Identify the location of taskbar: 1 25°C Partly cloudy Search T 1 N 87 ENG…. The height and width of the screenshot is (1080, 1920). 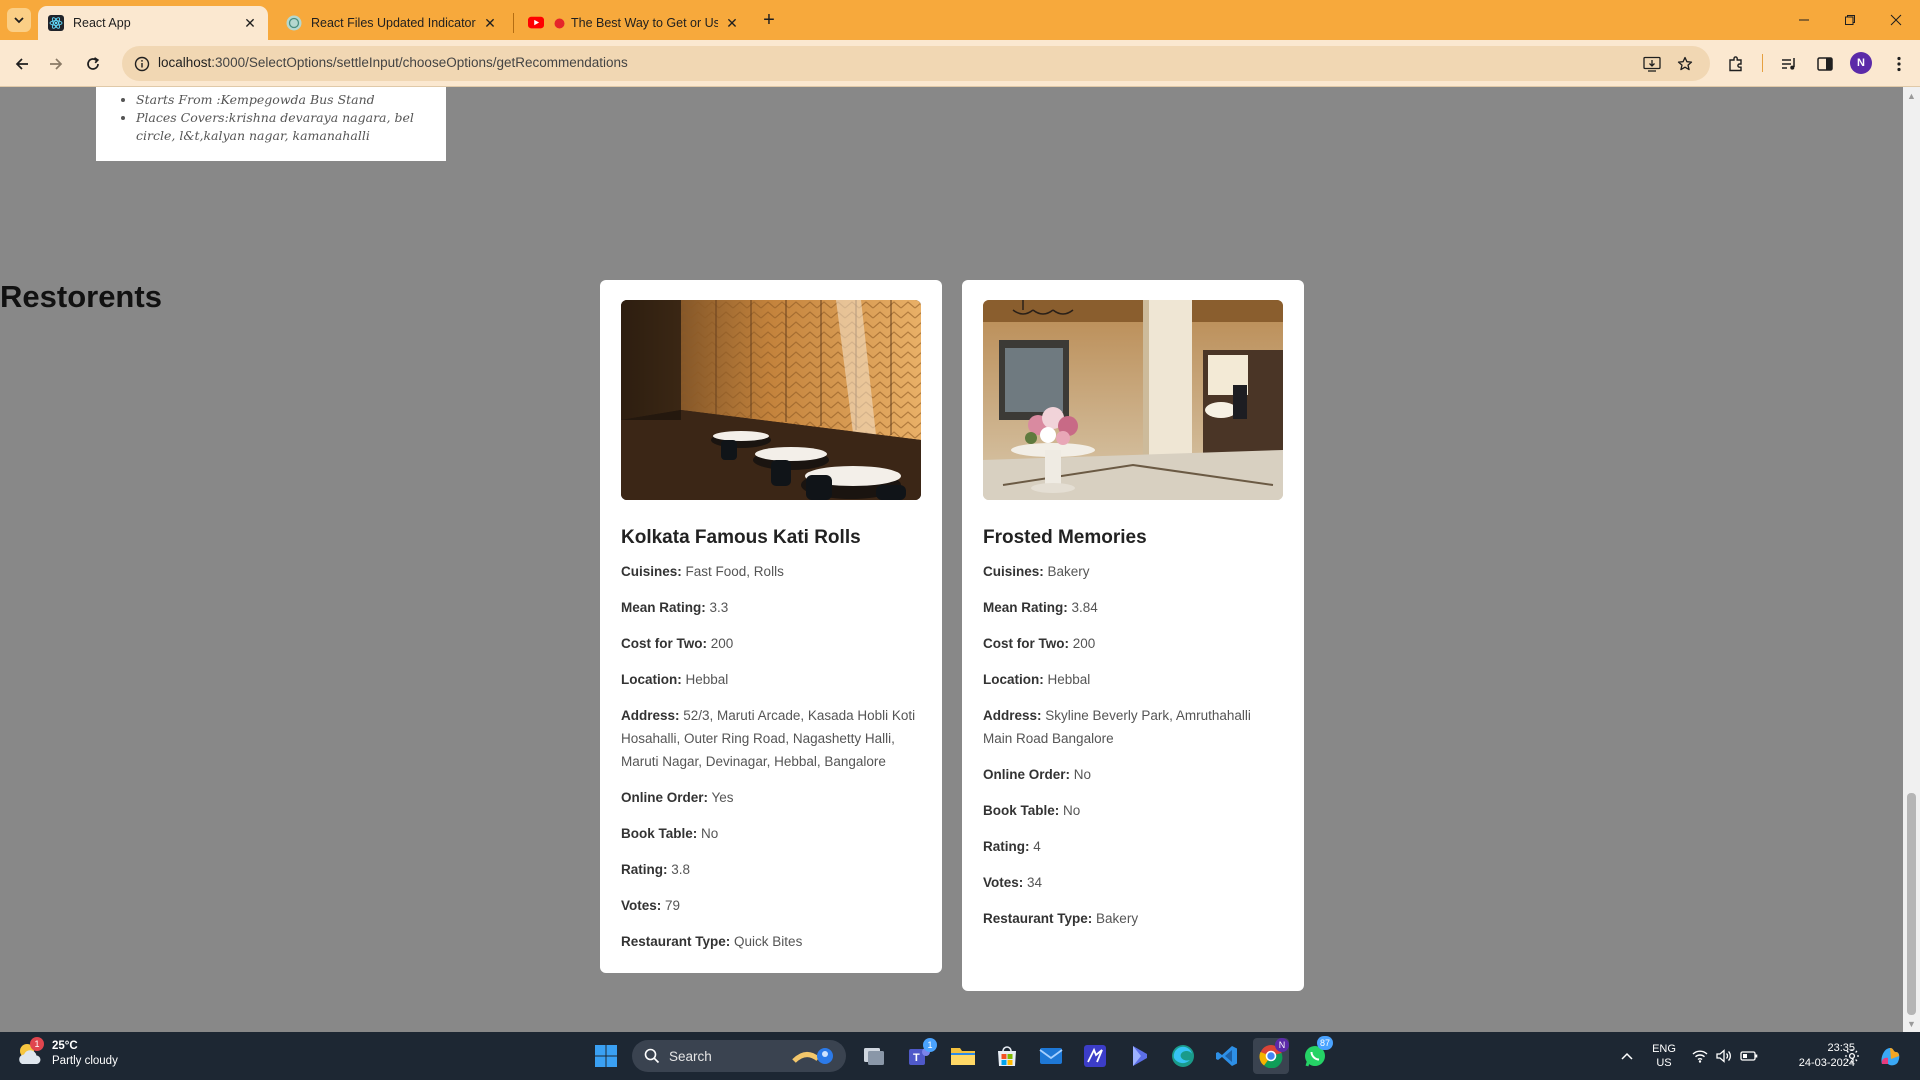
(960, 1056).